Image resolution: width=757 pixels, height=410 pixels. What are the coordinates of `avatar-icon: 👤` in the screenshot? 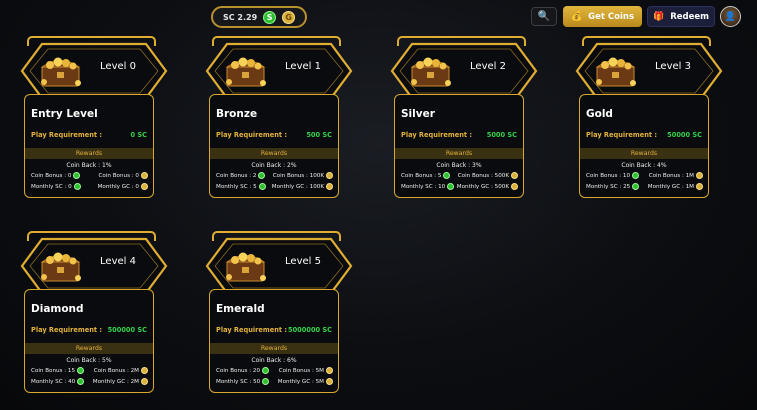 It's located at (730, 16).